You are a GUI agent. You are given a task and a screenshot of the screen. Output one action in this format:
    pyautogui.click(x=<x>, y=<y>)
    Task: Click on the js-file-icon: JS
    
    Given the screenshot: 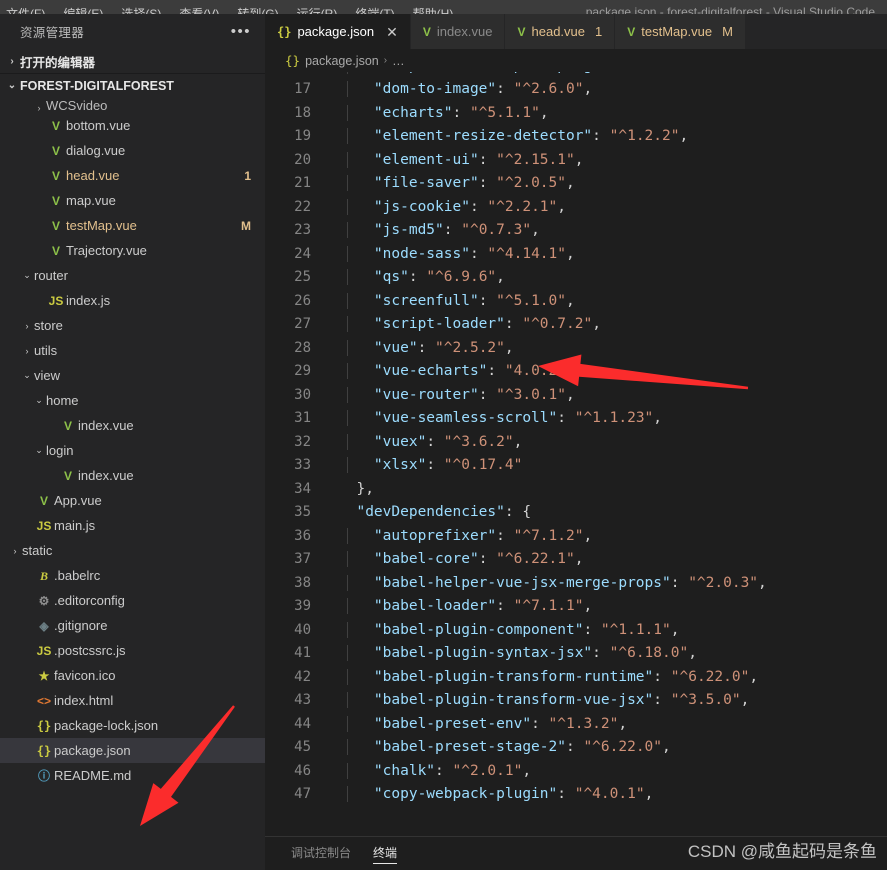 What is the action you would take?
    pyautogui.click(x=44, y=650)
    